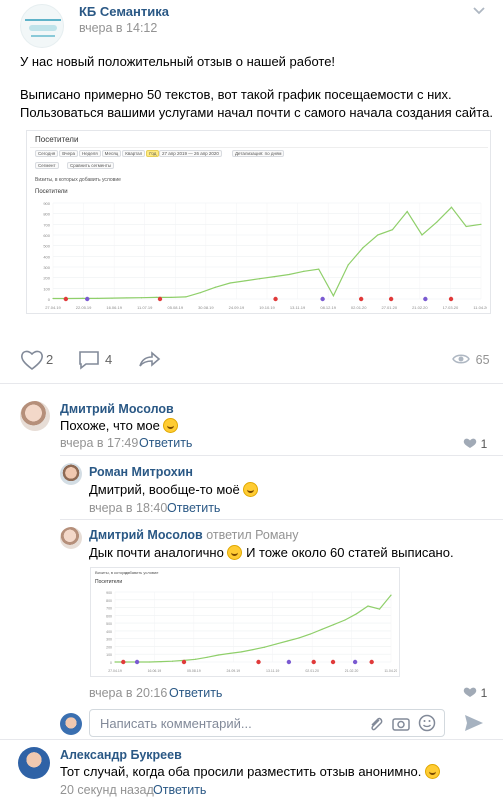  I want to click on stats-segment-button: Сегмент, so click(47, 165).